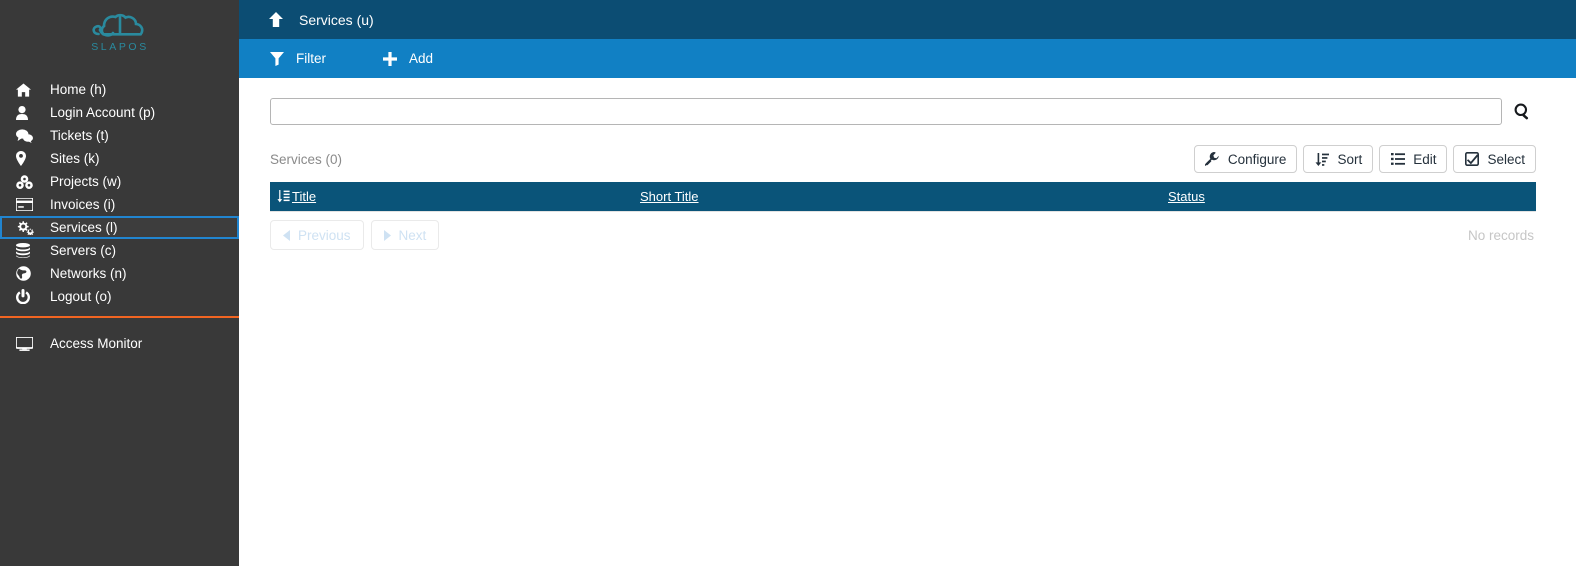  What do you see at coordinates (28, 250) in the screenshot?
I see `database-icon` at bounding box center [28, 250].